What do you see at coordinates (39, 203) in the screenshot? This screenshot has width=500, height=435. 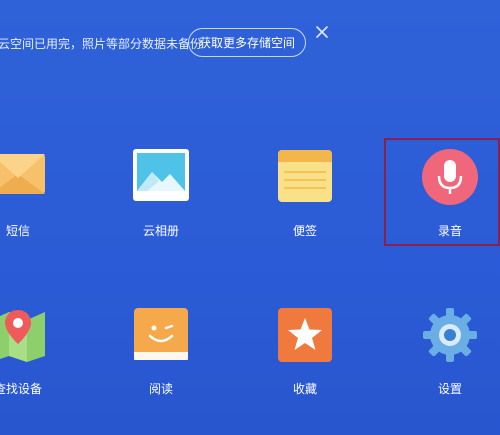 I see `app-sms: 短信` at bounding box center [39, 203].